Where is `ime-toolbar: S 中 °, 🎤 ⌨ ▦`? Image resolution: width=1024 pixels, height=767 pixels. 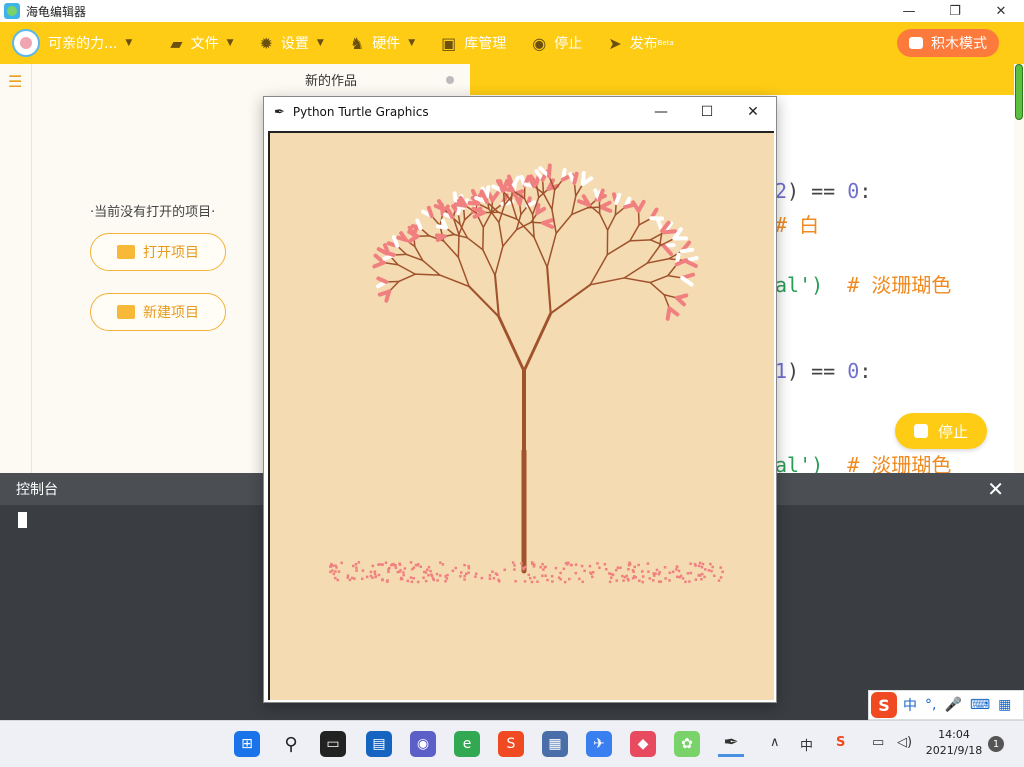 ime-toolbar: S 中 °, 🎤 ⌨ ▦ is located at coordinates (946, 705).